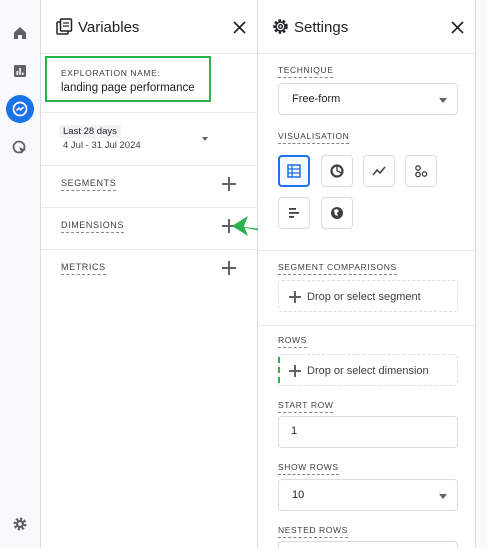 Image resolution: width=487 pixels, height=548 pixels. I want to click on donut-chart-icon, so click(337, 171).